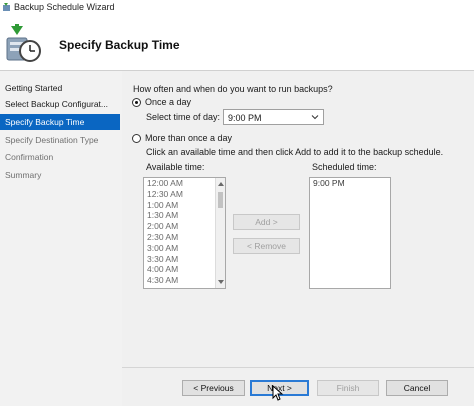 The width and height of the screenshot is (474, 406). Describe the element at coordinates (23, 43) in the screenshot. I see `backup-schedule-clock-icon` at that location.